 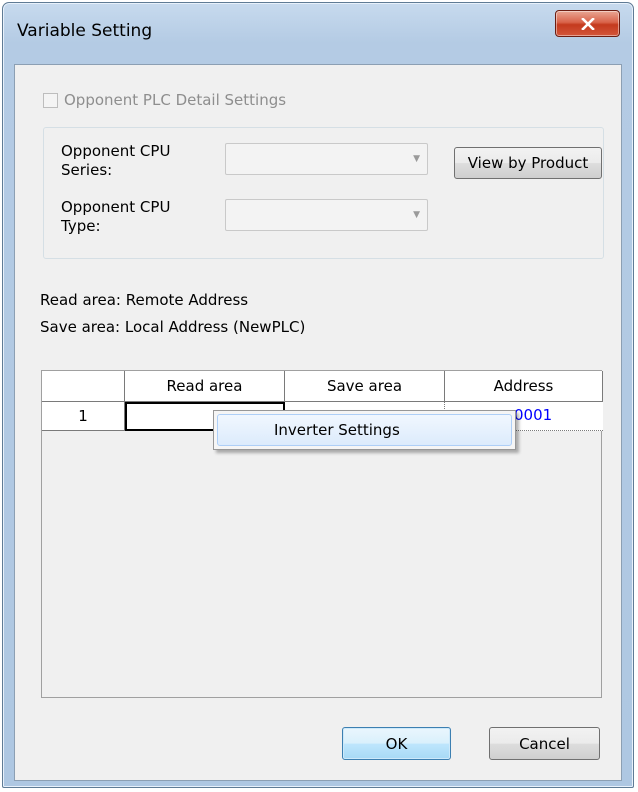 I want to click on read-area-info: Read area: Remote Address, so click(x=144, y=300).